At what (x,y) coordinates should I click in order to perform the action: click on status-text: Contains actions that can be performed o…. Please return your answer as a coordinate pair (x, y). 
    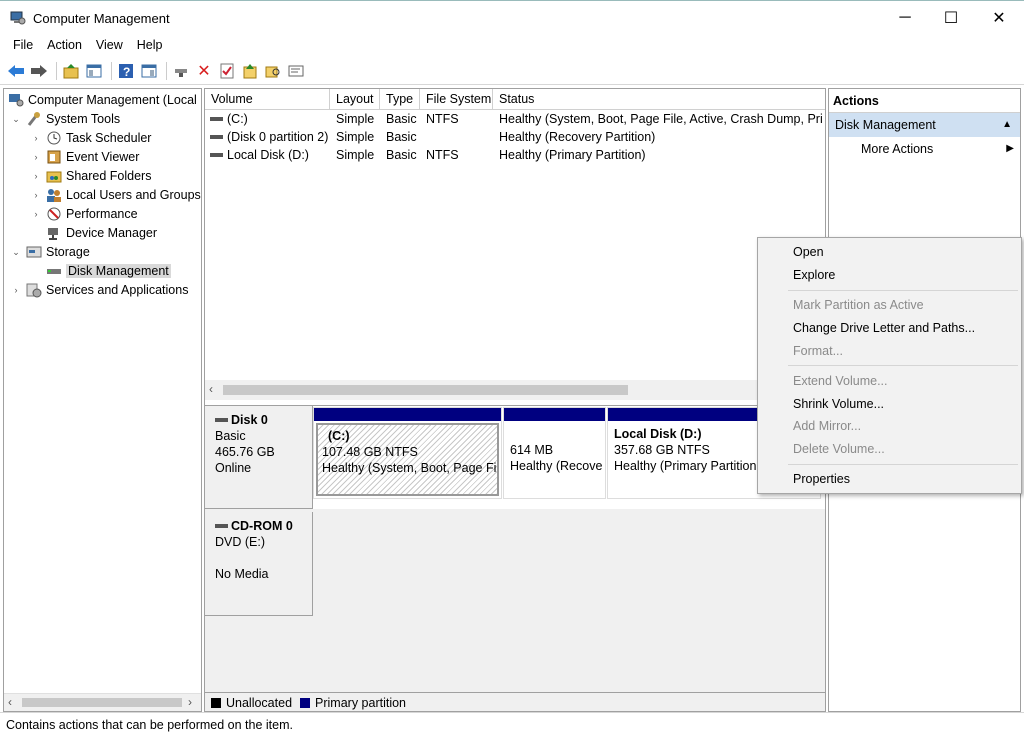
    Looking at the image, I should click on (149, 725).